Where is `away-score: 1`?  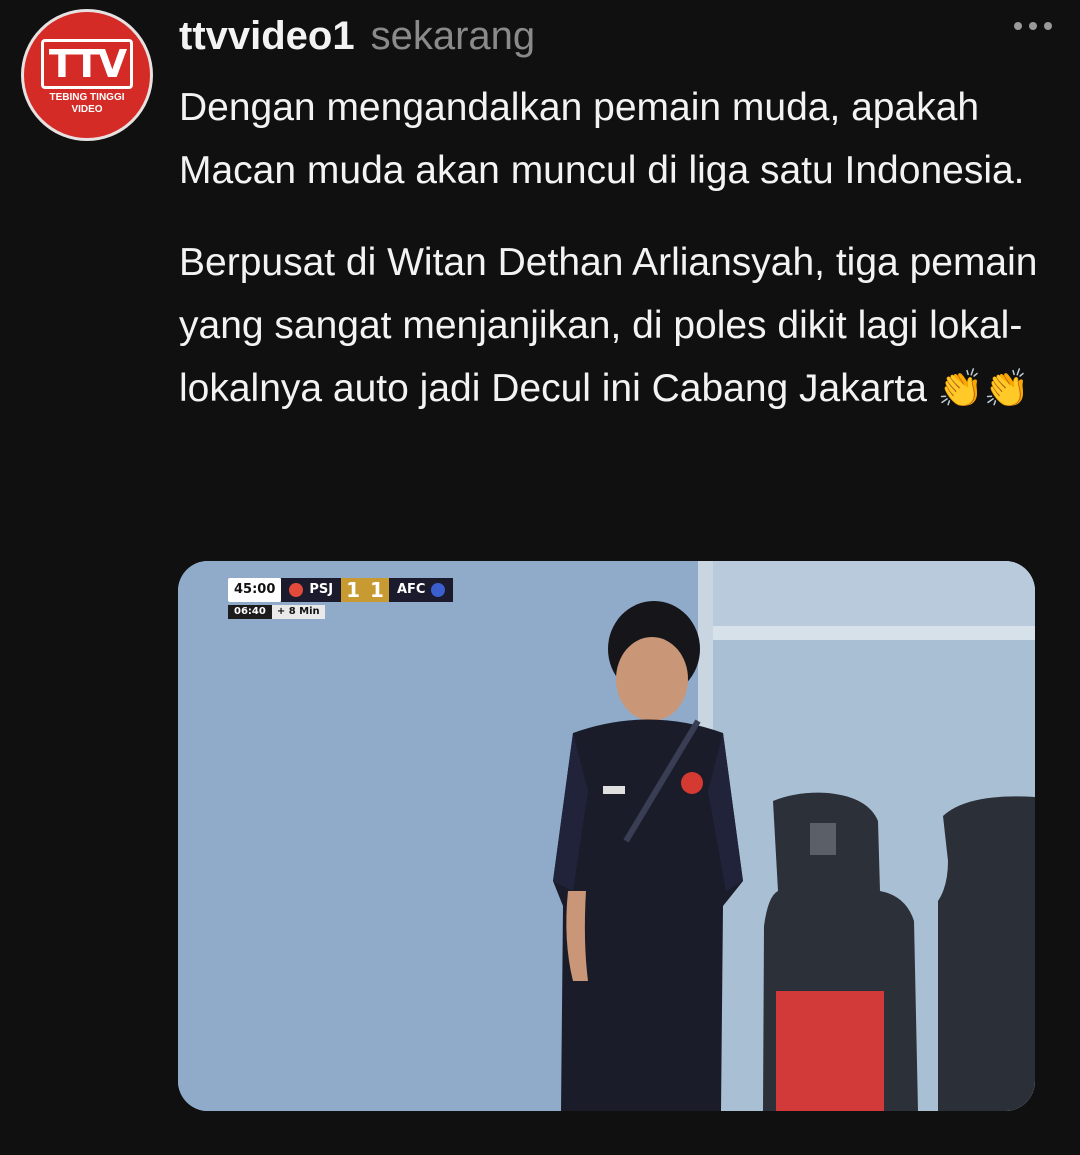
away-score: 1 is located at coordinates (377, 590).